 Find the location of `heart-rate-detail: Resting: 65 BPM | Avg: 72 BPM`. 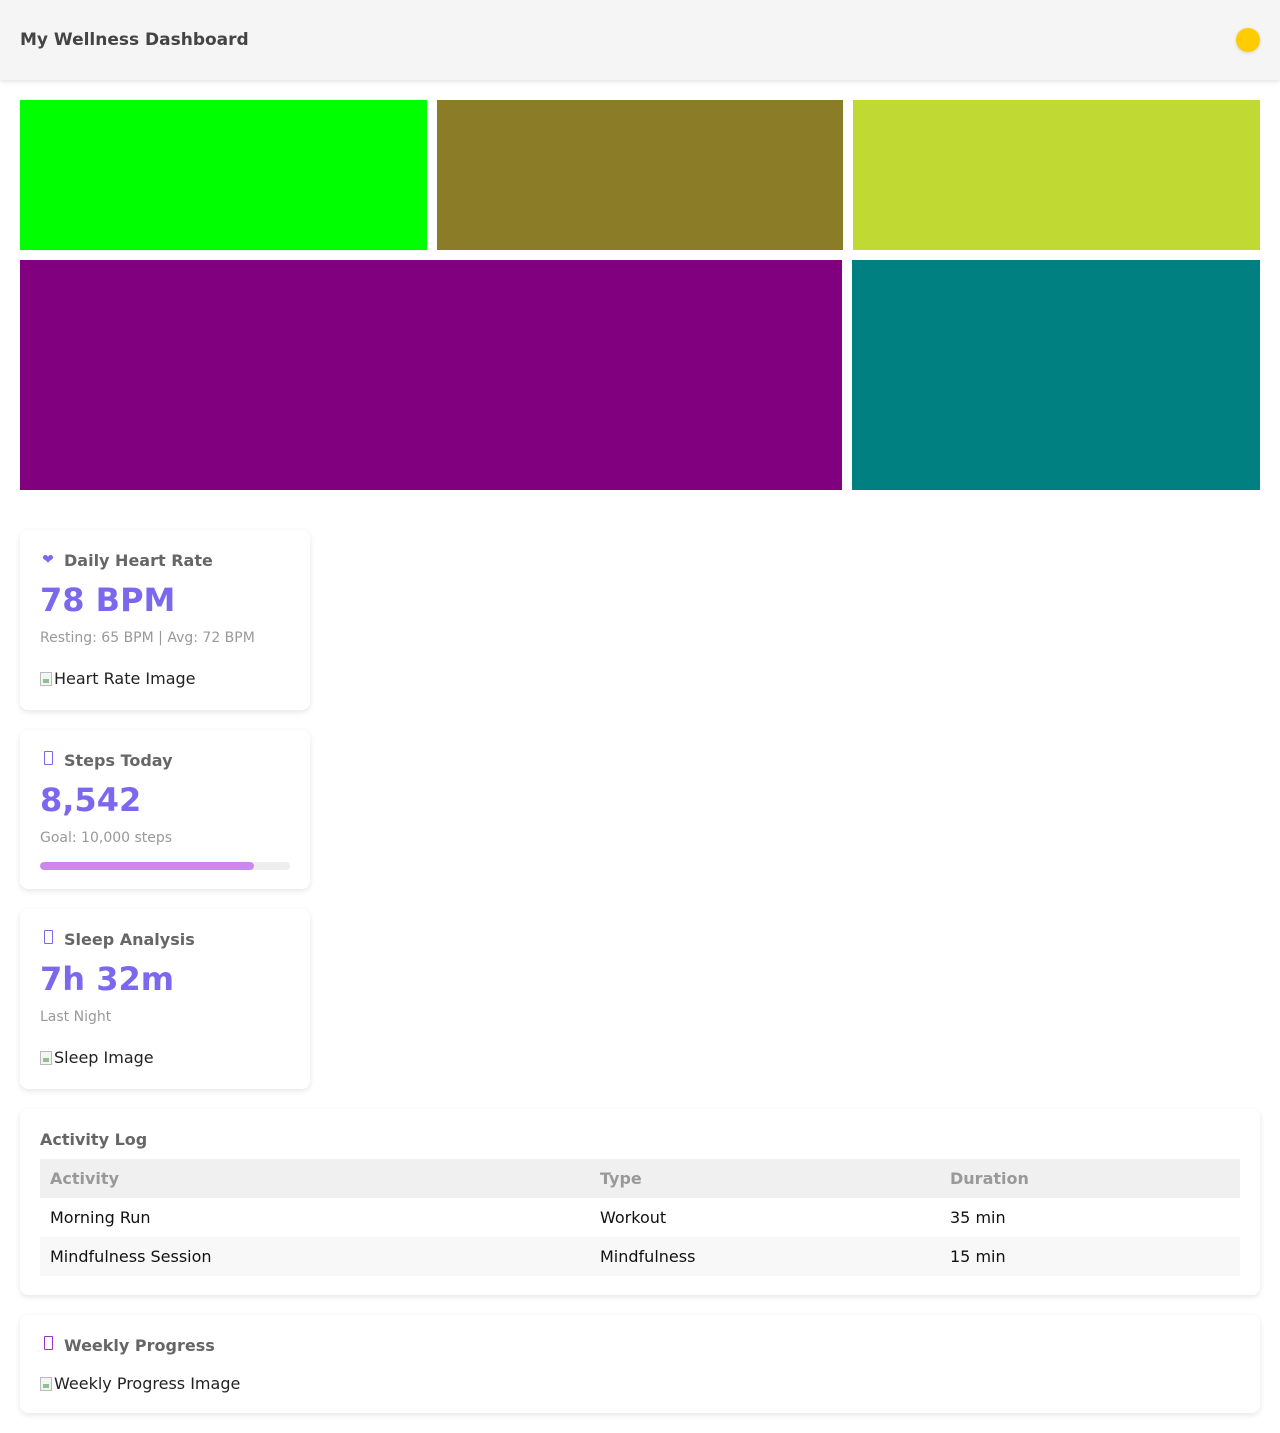

heart-rate-detail: Resting: 65 BPM | Avg: 72 BPM is located at coordinates (147, 638).